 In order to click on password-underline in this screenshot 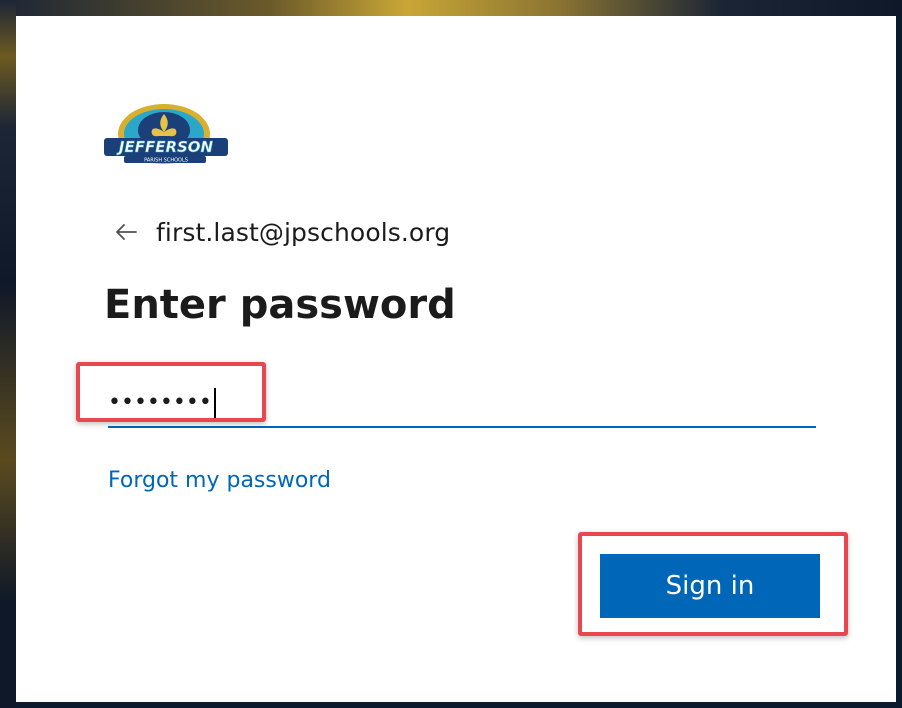, I will do `click(462, 427)`.